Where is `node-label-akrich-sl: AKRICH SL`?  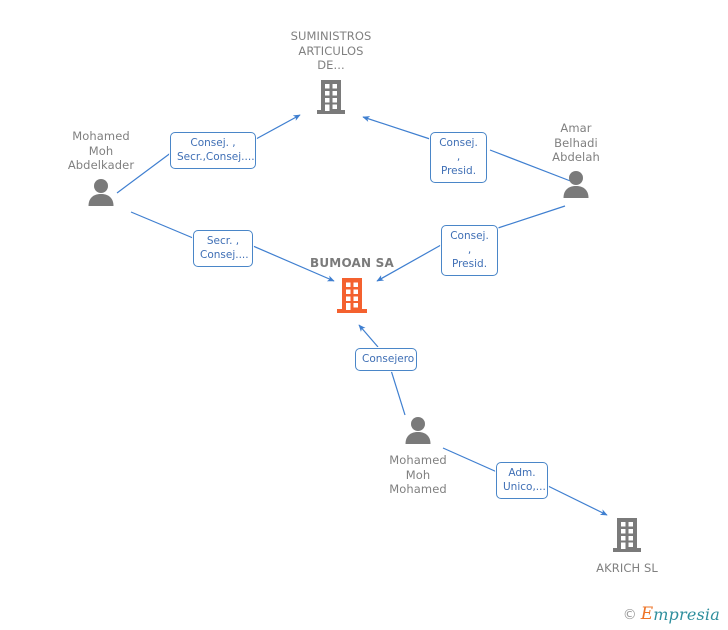
node-label-akrich-sl: AKRICH SL is located at coordinates (627, 568).